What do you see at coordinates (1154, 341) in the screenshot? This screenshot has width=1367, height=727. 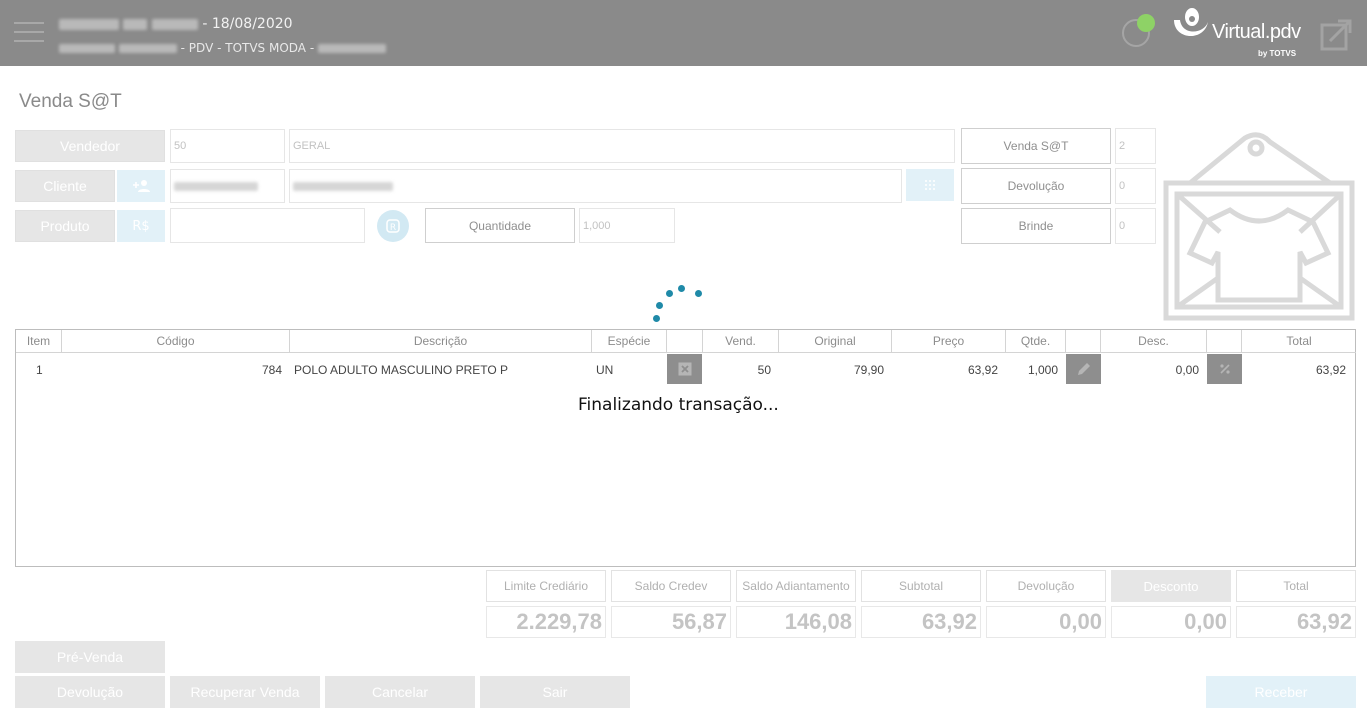 I see `col-header-desc: Desc.` at bounding box center [1154, 341].